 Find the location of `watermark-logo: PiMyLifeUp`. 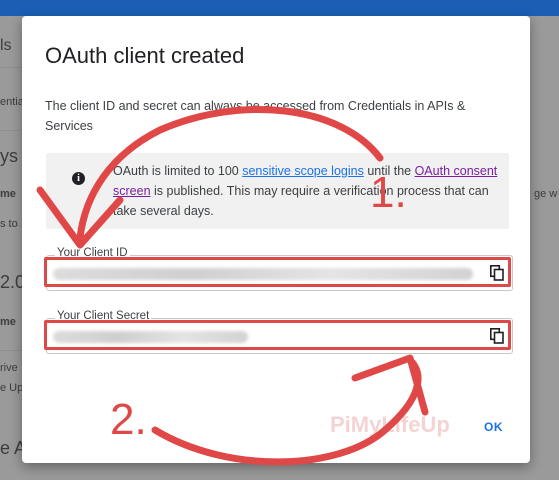

watermark-logo: PiMyLifeUp is located at coordinates (390, 424).